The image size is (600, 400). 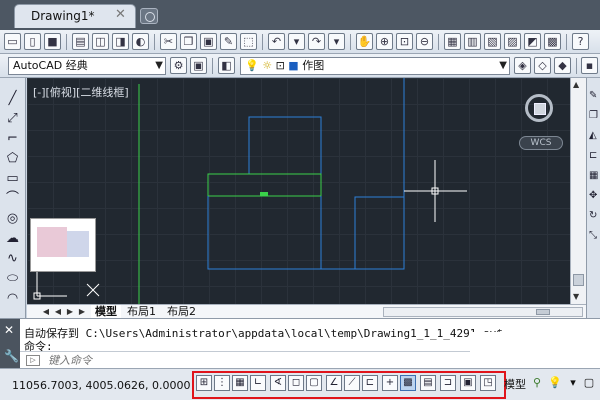 I want to click on tab-drawing1: Drawing1* ✕, so click(x=75, y=16).